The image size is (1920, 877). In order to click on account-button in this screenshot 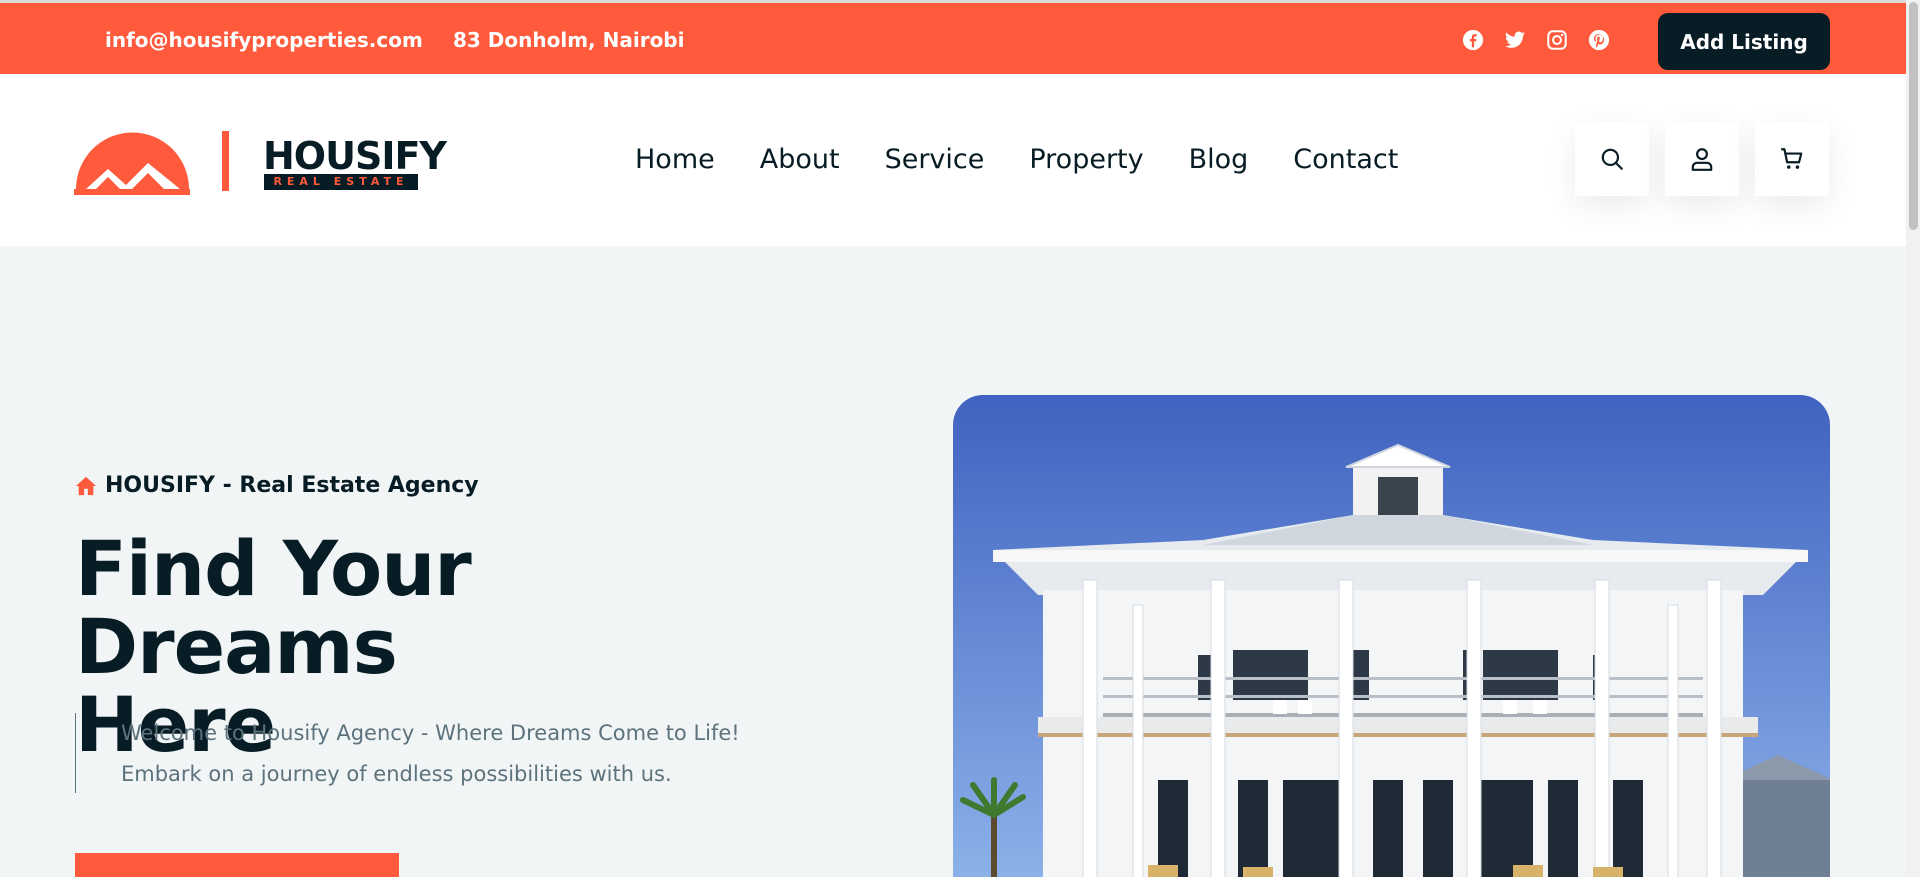, I will do `click(1702, 159)`.